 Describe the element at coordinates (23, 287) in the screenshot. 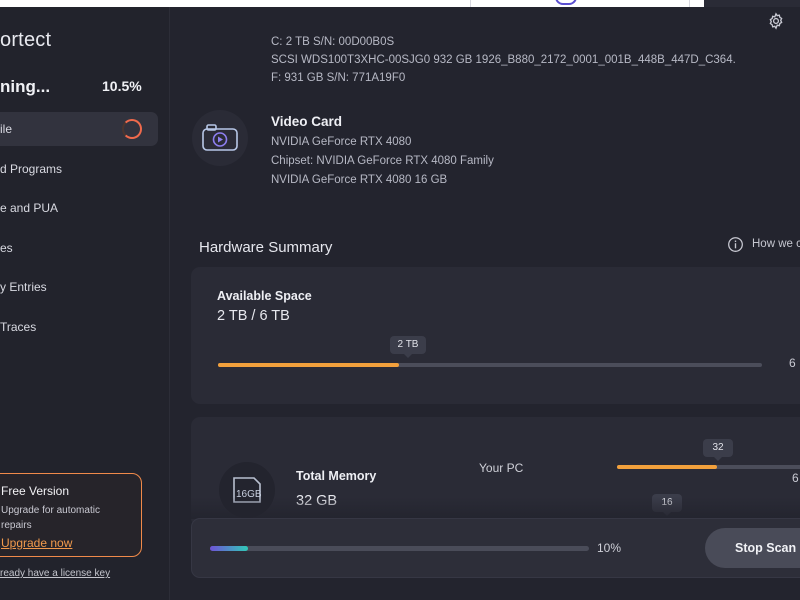

I see `sidebar-item-label: y Entries` at that location.